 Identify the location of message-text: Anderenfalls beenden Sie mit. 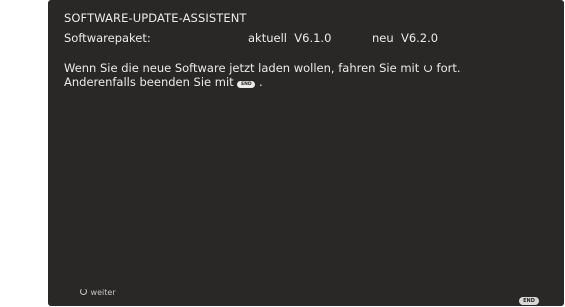
(151, 82).